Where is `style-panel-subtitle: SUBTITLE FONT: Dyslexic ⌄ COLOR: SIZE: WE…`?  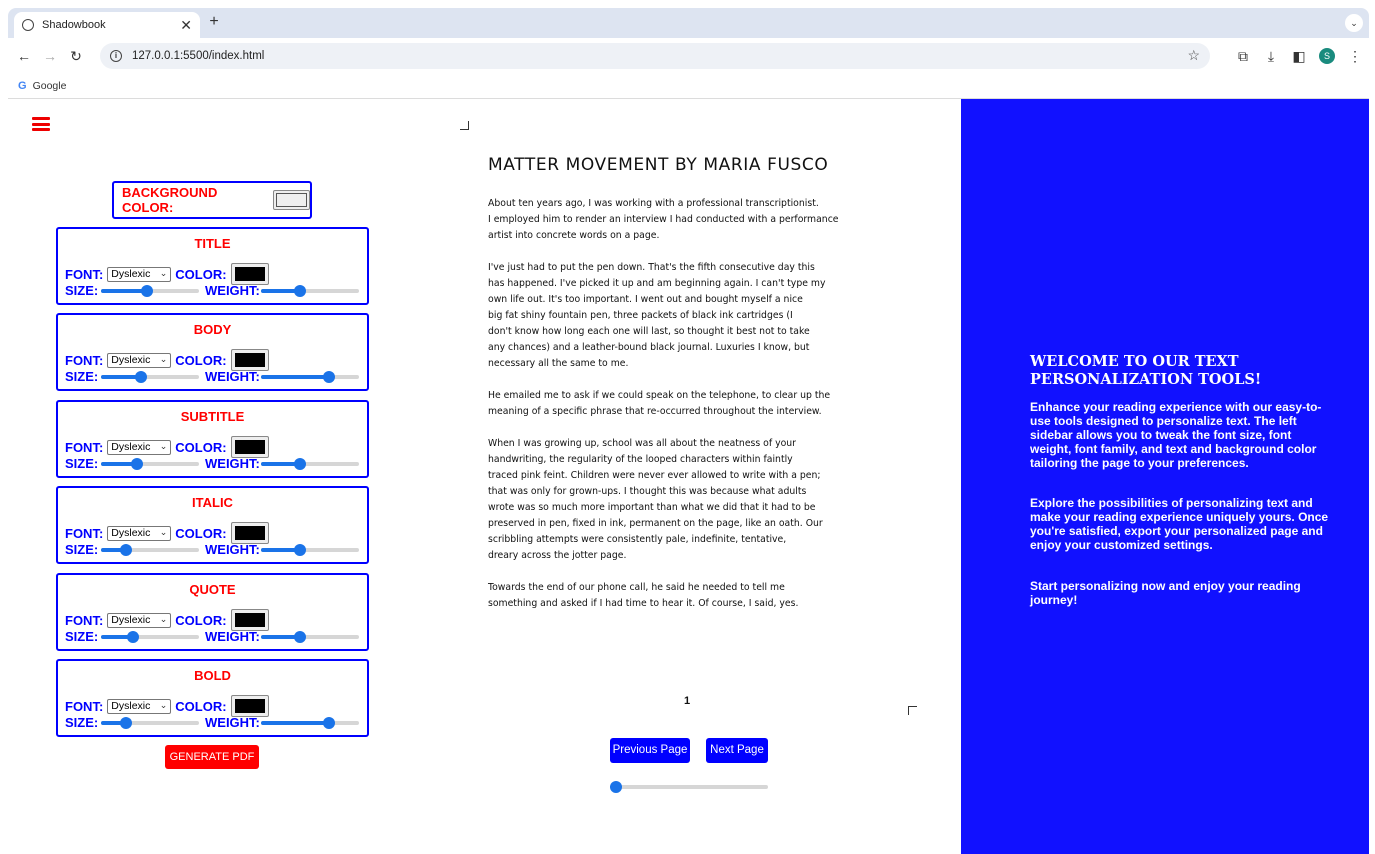
style-panel-subtitle: SUBTITLE FONT: Dyslexic ⌄ COLOR: SIZE: WE… is located at coordinates (212, 439).